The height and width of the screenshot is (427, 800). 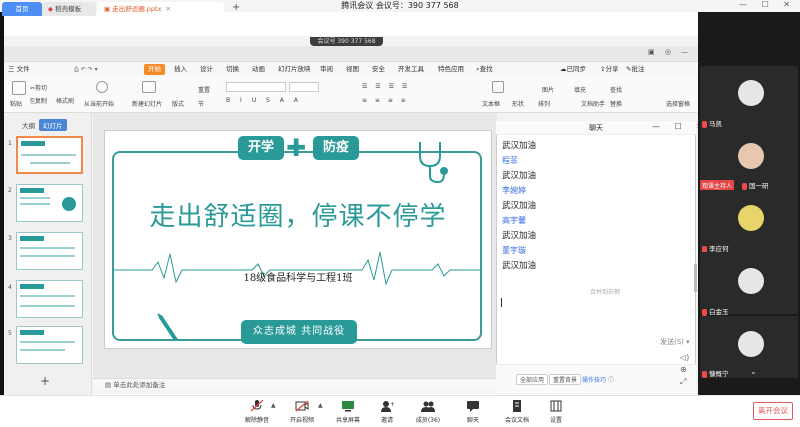 What do you see at coordinates (616, 103) in the screenshot?
I see `replace-button: 替换` at bounding box center [616, 103].